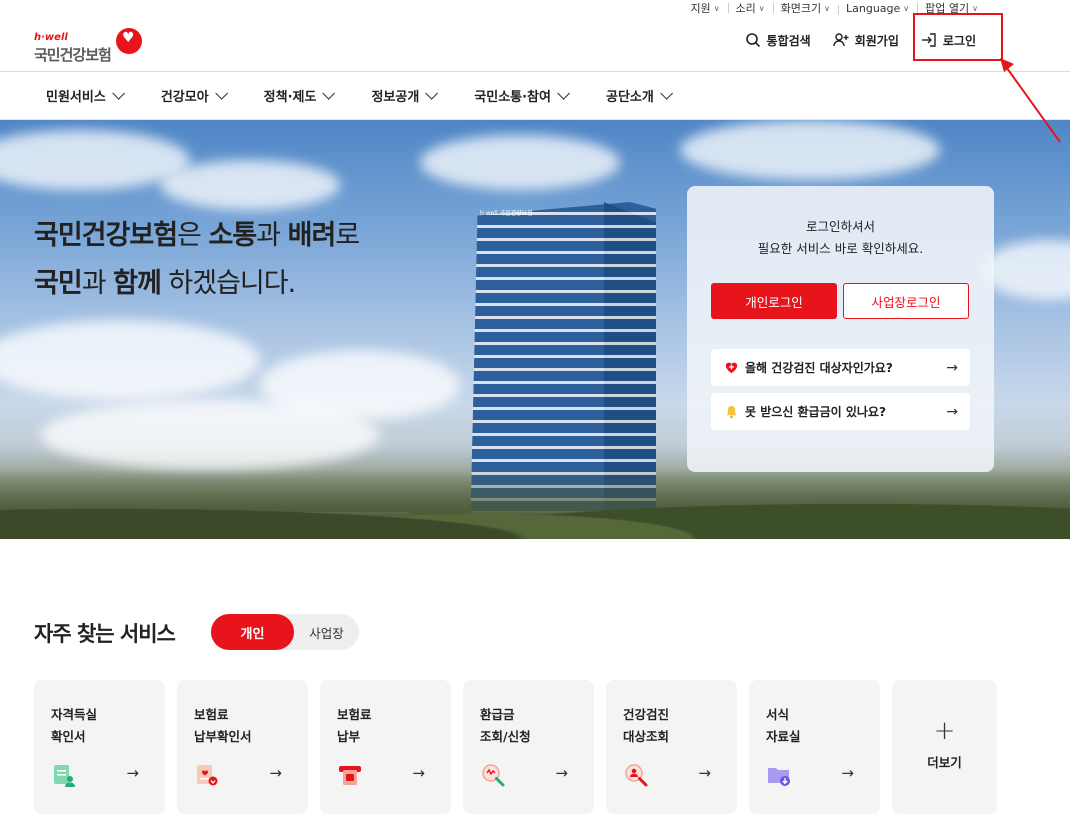 The height and width of the screenshot is (838, 1070). Describe the element at coordinates (512, 97) in the screenshot. I see `gnb-label: 국민소통·참여` at that location.